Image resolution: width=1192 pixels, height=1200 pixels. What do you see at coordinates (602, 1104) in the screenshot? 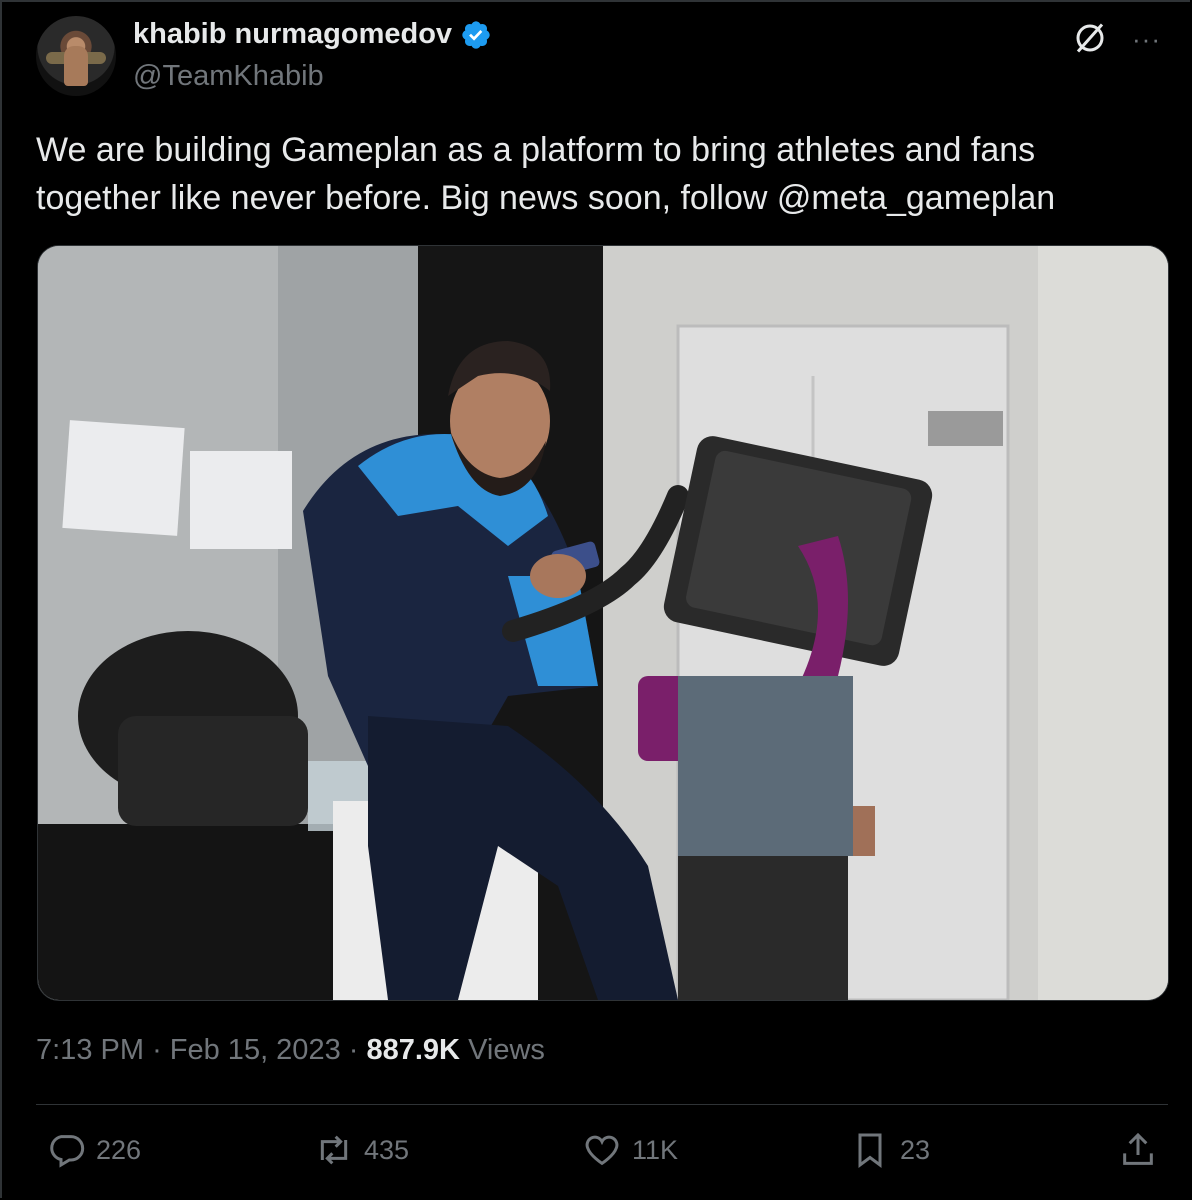
I see `divider` at bounding box center [602, 1104].